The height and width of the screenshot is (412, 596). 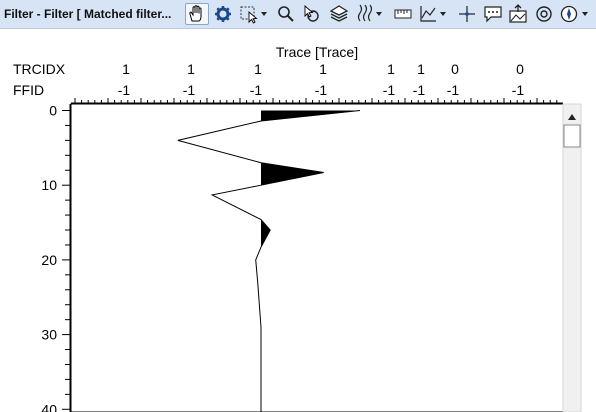 What do you see at coordinates (28, 90) in the screenshot?
I see `header-row-label: FFID` at bounding box center [28, 90].